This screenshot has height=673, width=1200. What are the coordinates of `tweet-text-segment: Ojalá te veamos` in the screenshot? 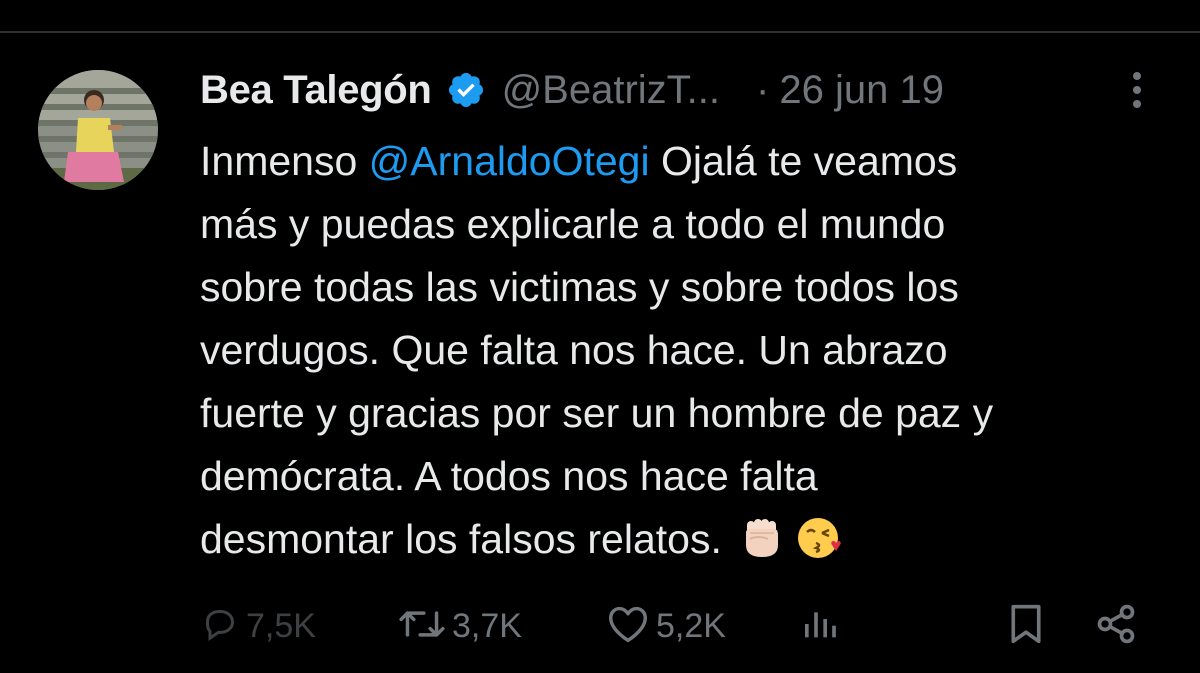 It's located at (803, 161).